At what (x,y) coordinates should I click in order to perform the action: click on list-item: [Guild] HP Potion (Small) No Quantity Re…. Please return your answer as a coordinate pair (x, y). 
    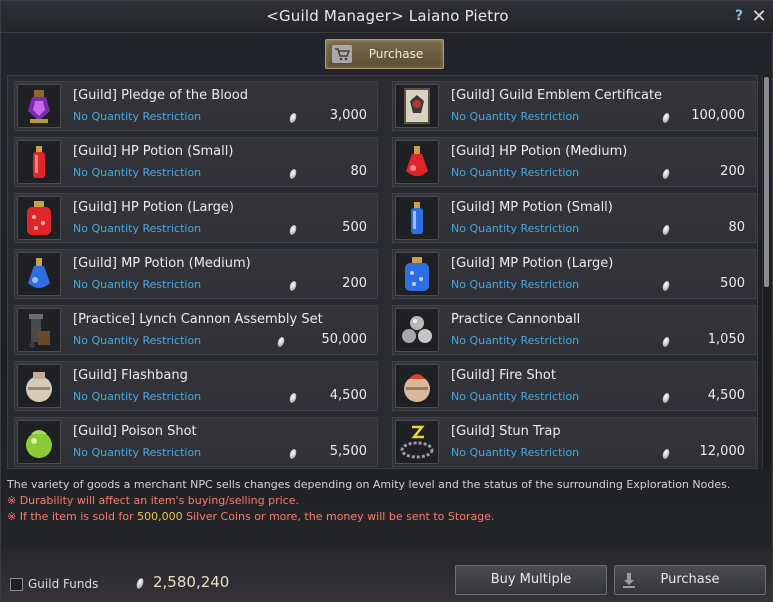
    Looking at the image, I should click on (196, 162).